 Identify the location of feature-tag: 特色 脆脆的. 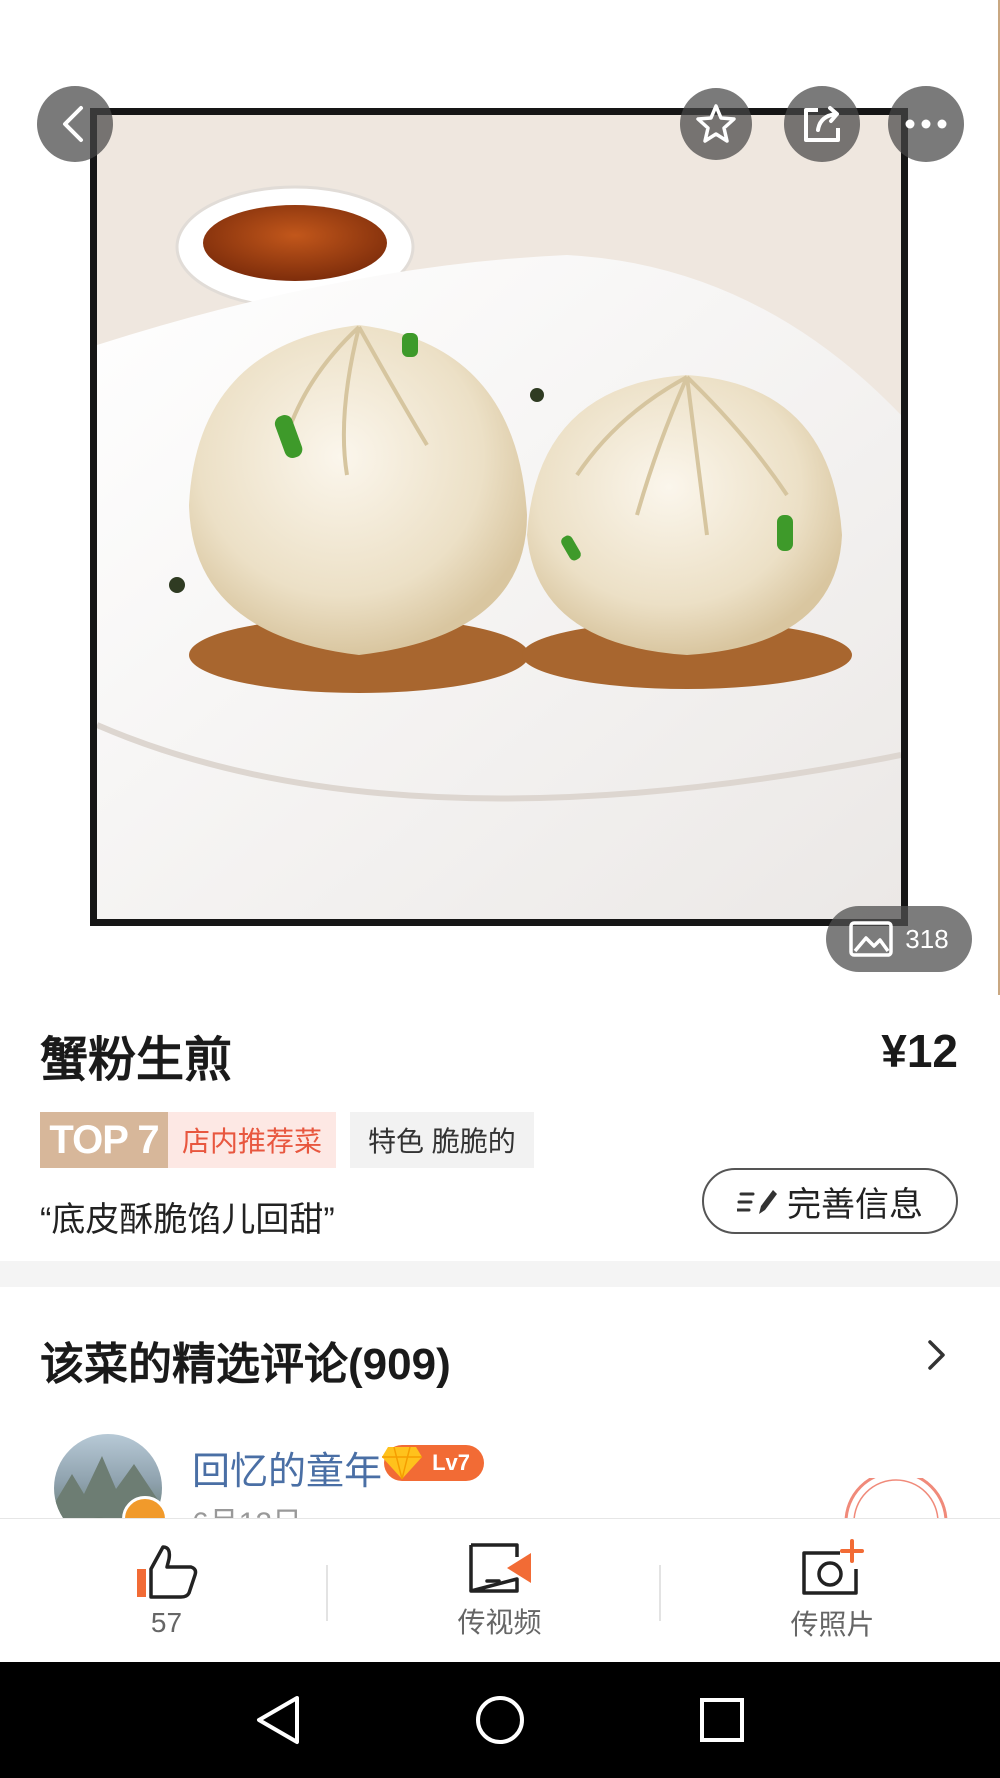
(442, 1140).